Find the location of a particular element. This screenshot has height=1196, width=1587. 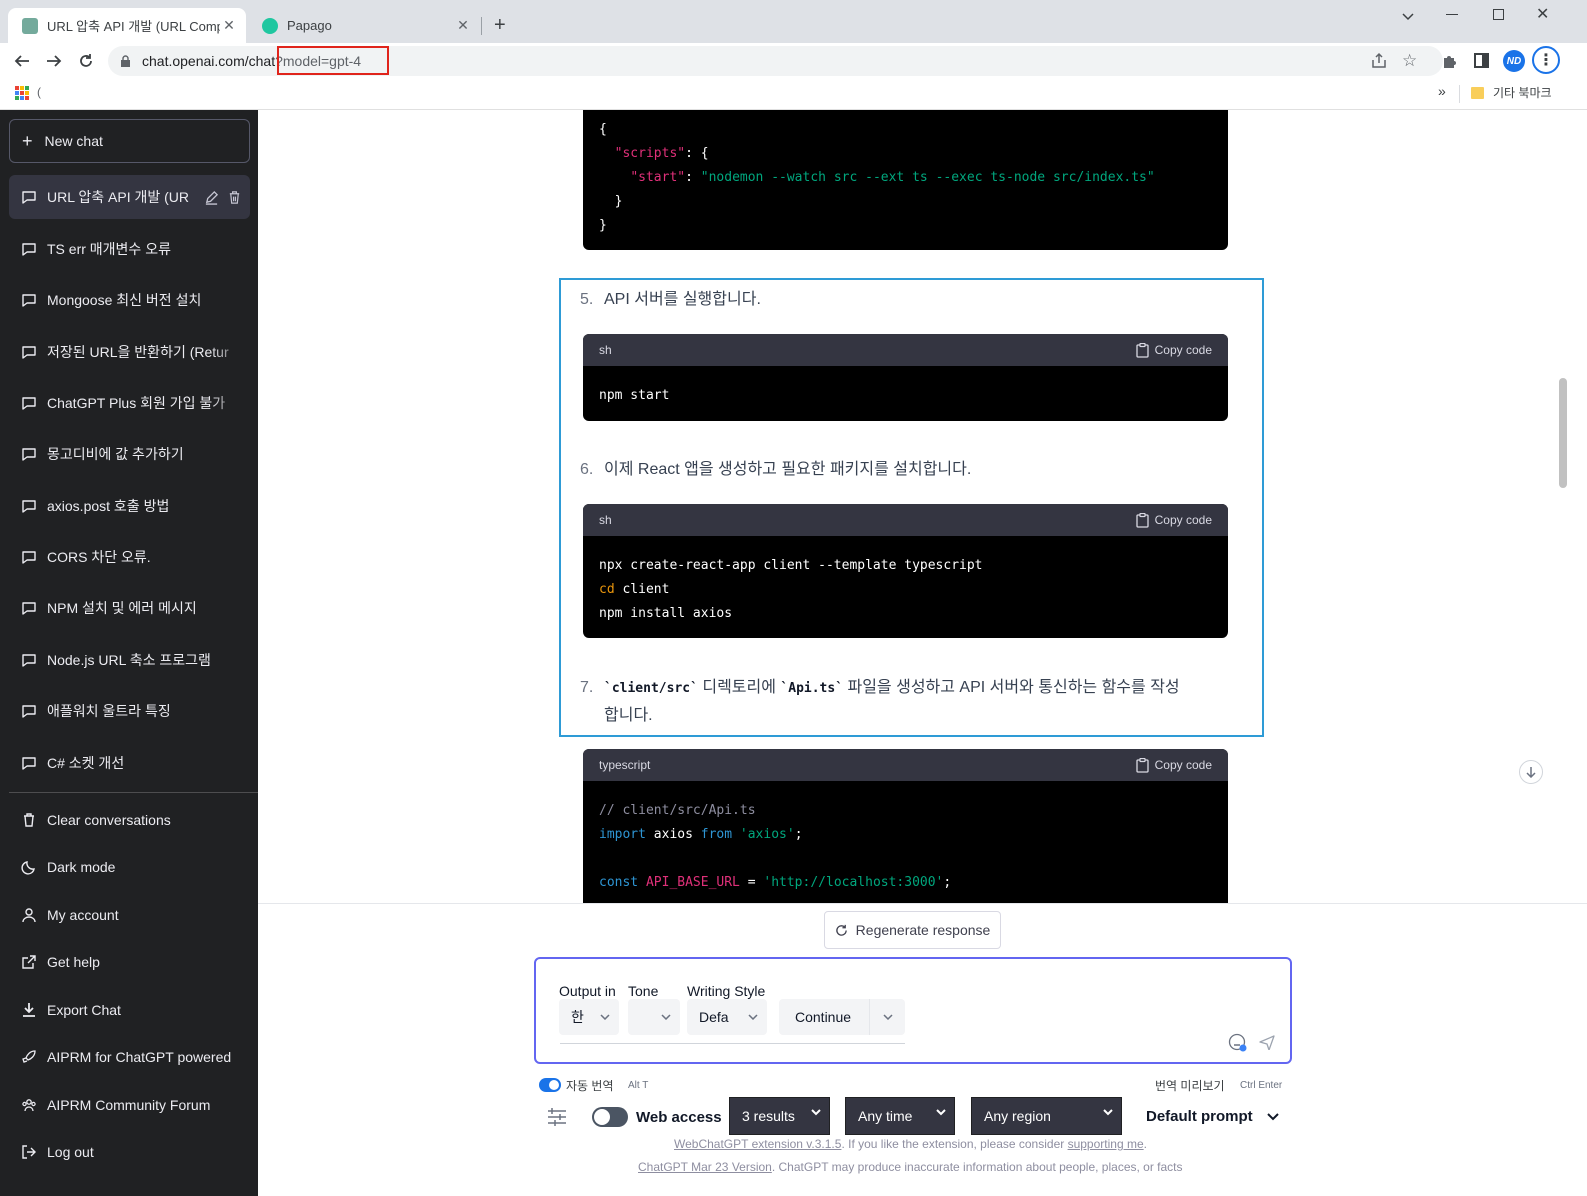

time-dropdown: Any time is located at coordinates (900, 1116).